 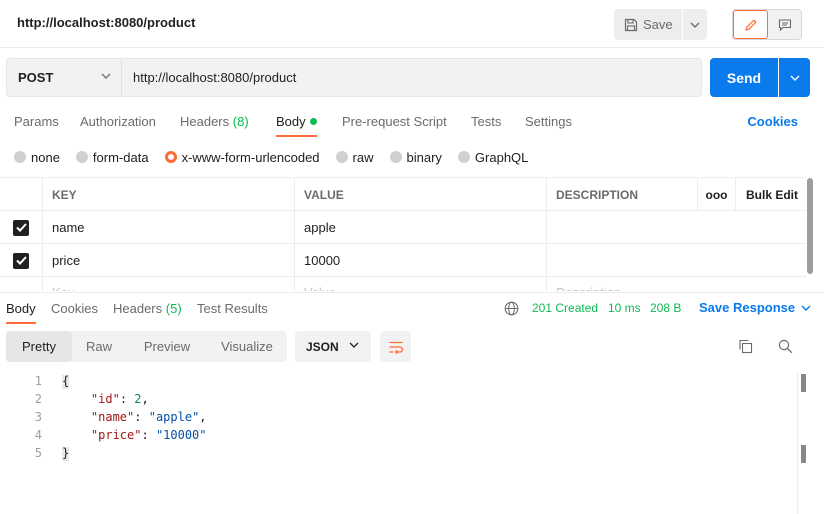 I want to click on wrap-lines-icon, so click(x=396, y=347).